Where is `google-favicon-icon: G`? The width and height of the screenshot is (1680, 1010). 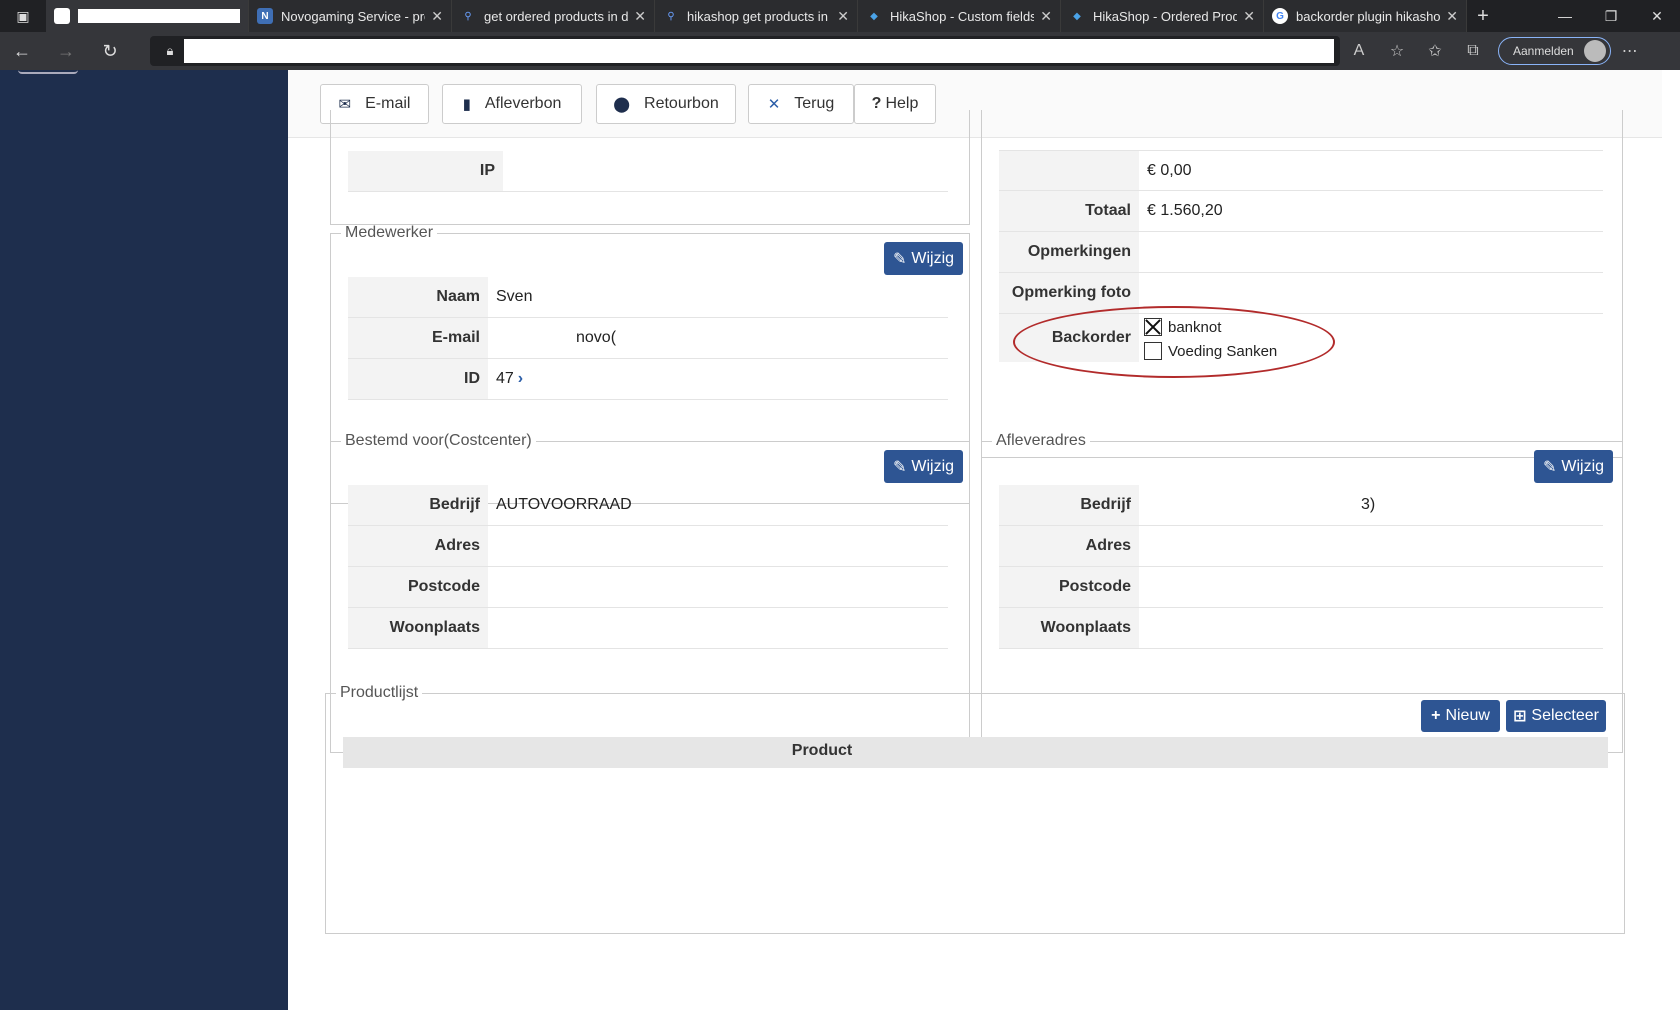 google-favicon-icon: G is located at coordinates (1280, 16).